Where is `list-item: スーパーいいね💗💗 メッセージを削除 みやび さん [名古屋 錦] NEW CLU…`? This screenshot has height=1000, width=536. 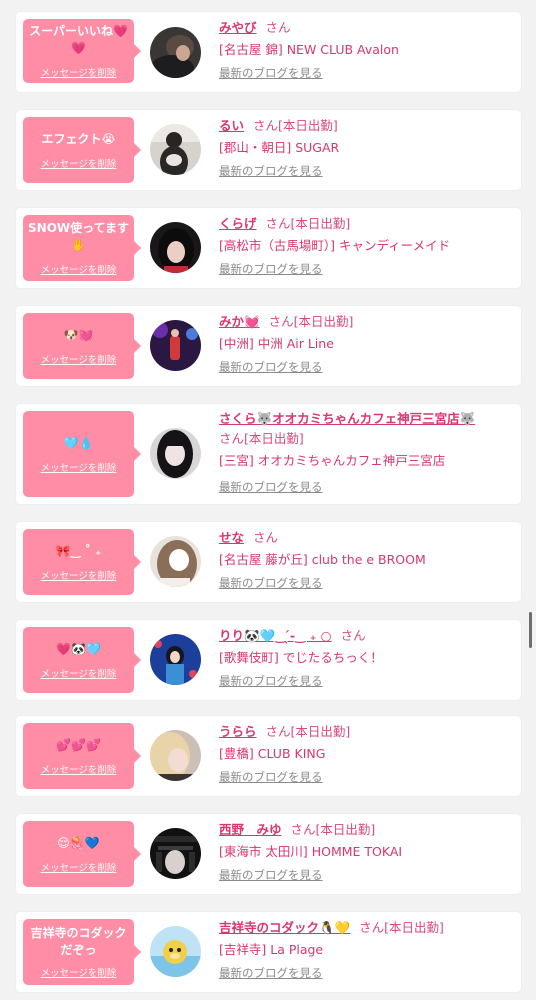
list-item: スーパーいいね💗💗 メッセージを削除 みやび さん [名古屋 錦] NEW CLU… is located at coordinates (268, 52).